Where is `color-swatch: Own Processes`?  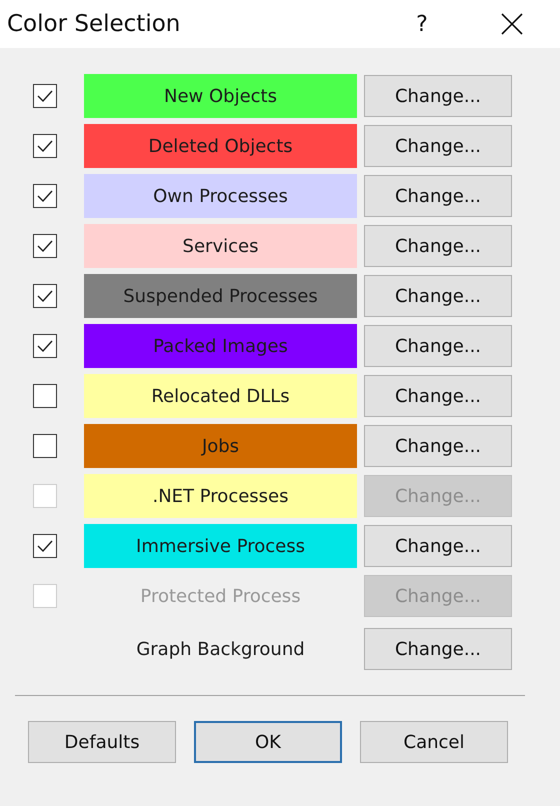
color-swatch: Own Processes is located at coordinates (220, 196).